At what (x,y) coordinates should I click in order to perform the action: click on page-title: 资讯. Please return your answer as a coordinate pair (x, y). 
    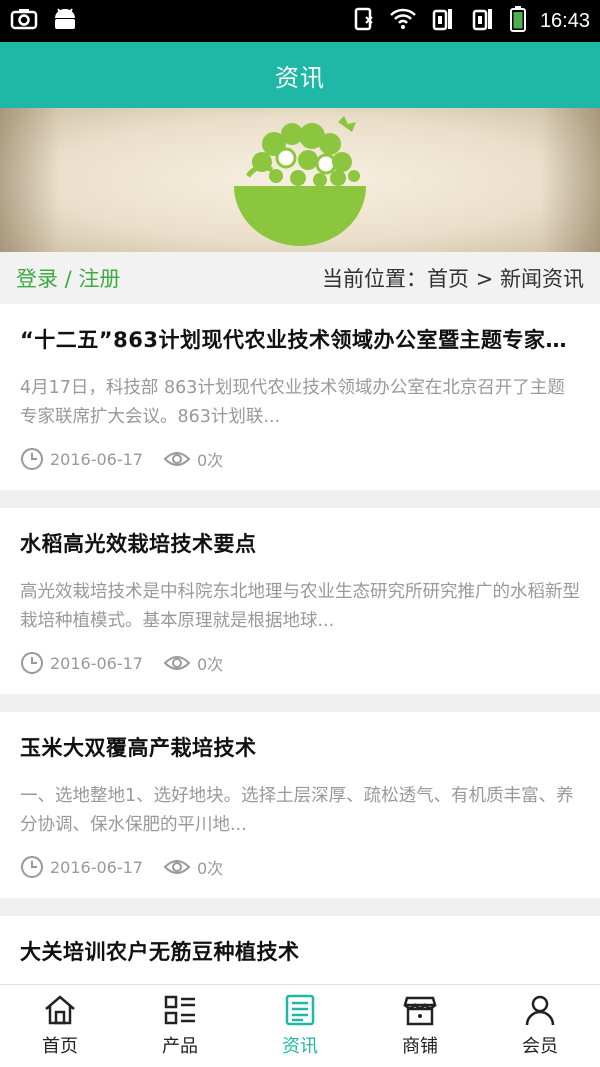
    Looking at the image, I should click on (300, 77).